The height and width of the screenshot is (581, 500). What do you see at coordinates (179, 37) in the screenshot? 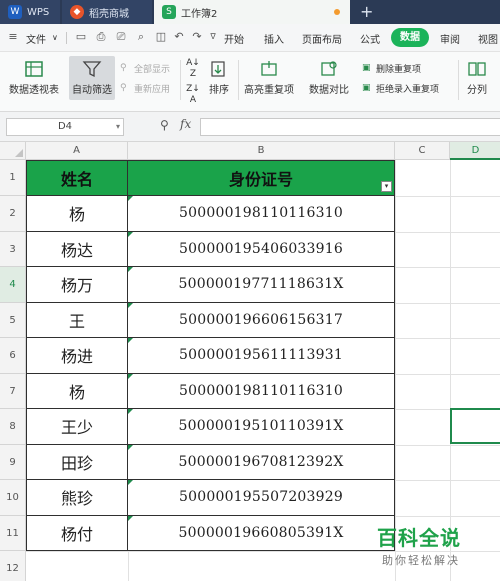
I see `undo-icon: ↶` at bounding box center [179, 37].